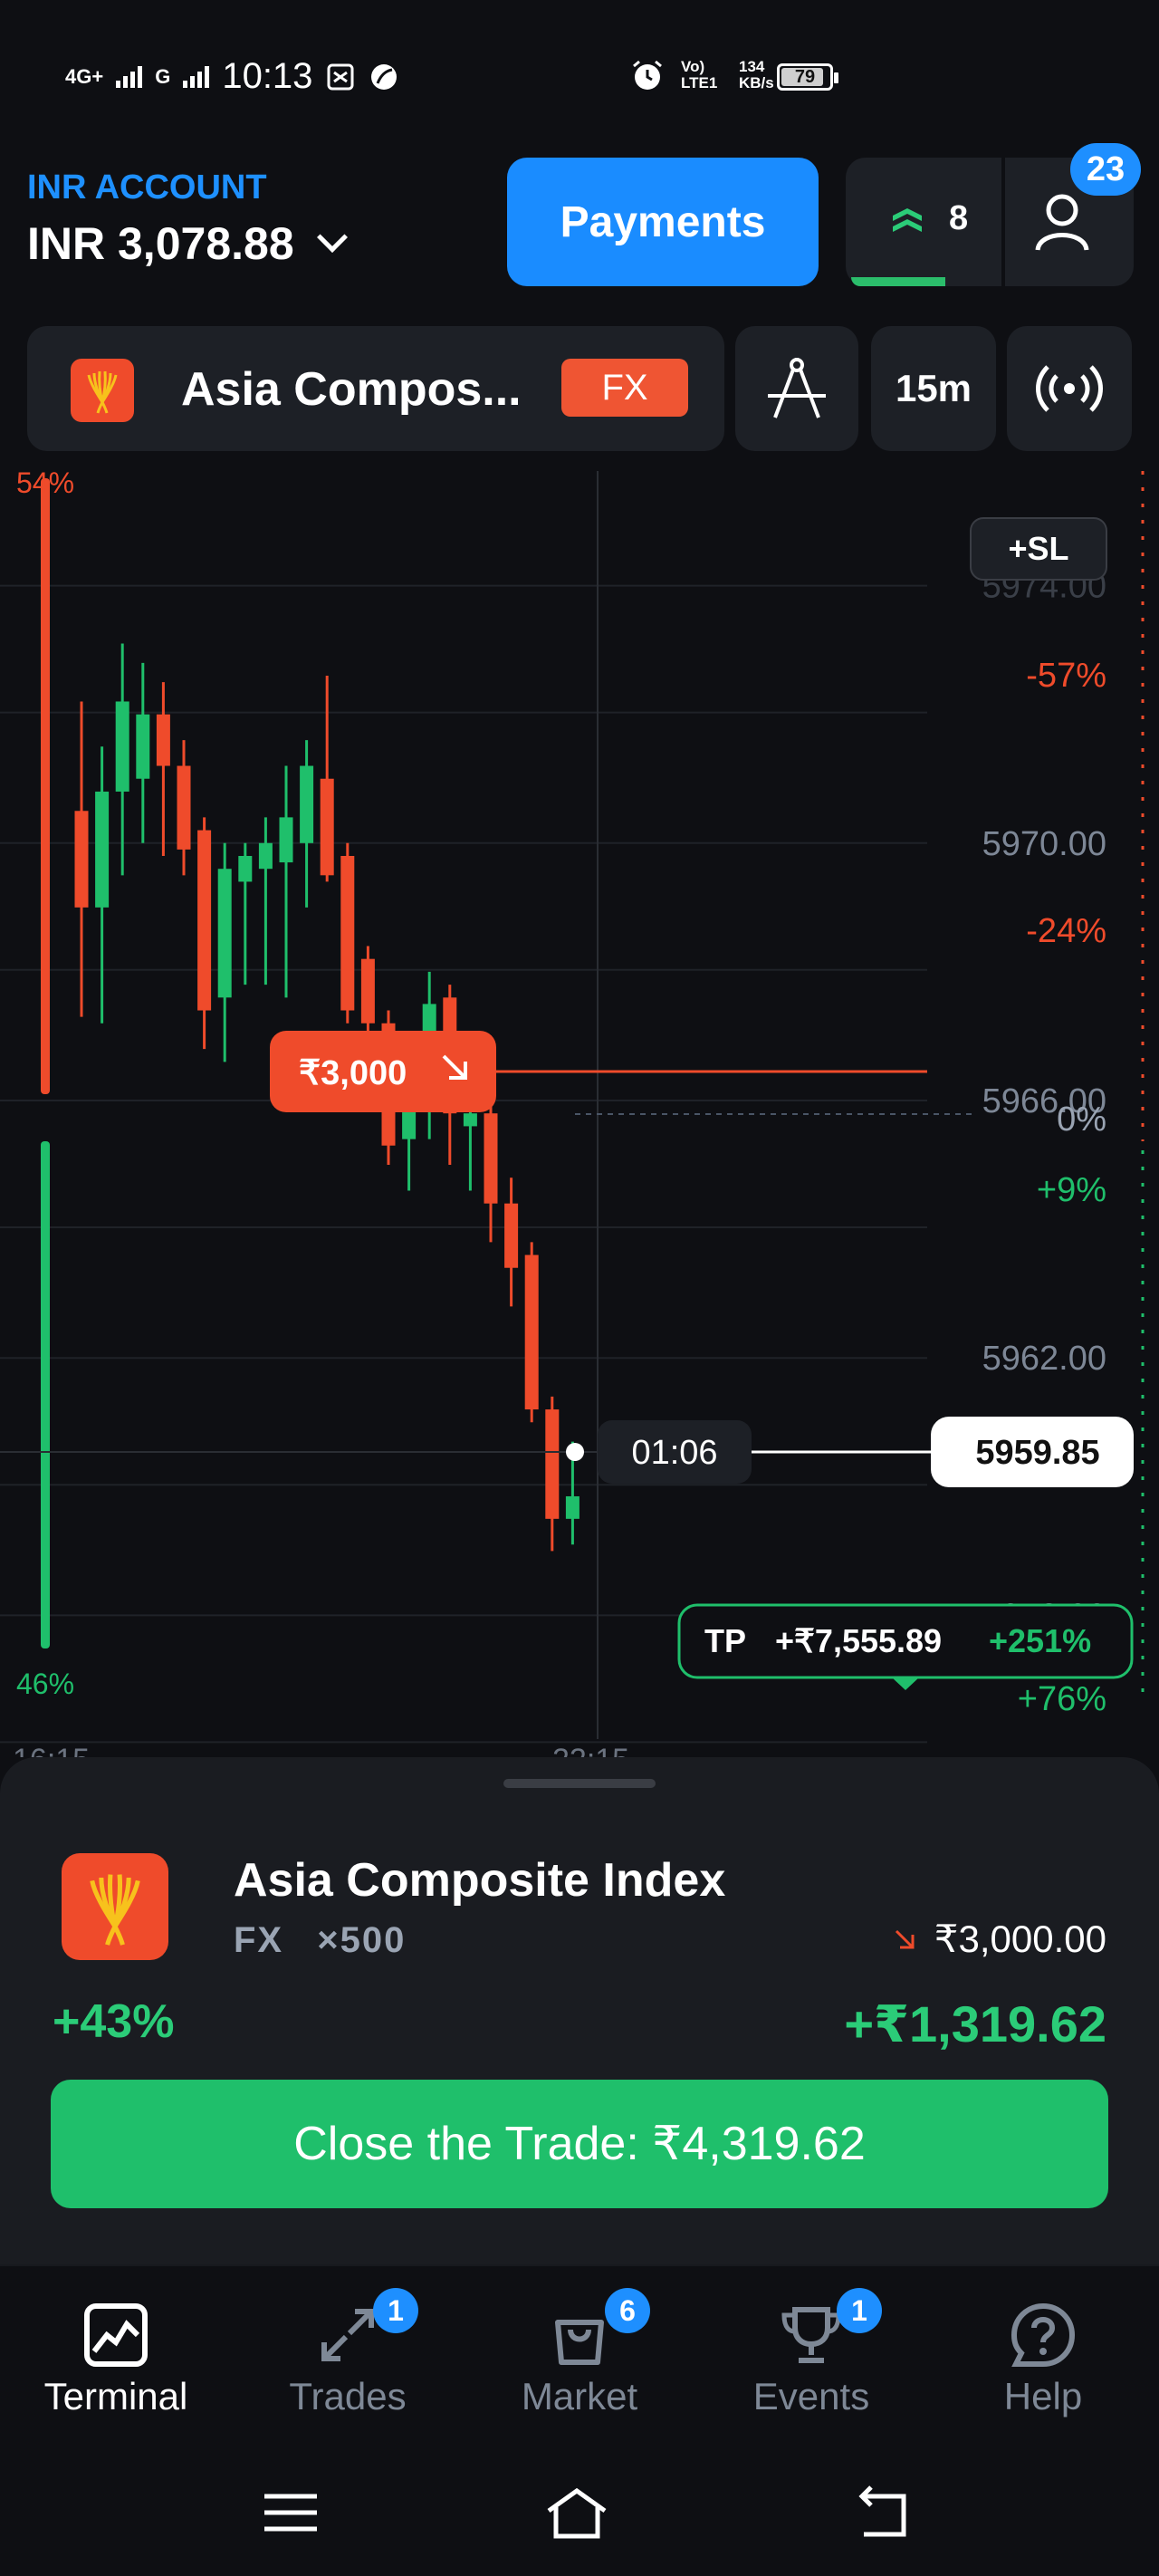  I want to click on price-axis-label: 5962.00, so click(1044, 1359).